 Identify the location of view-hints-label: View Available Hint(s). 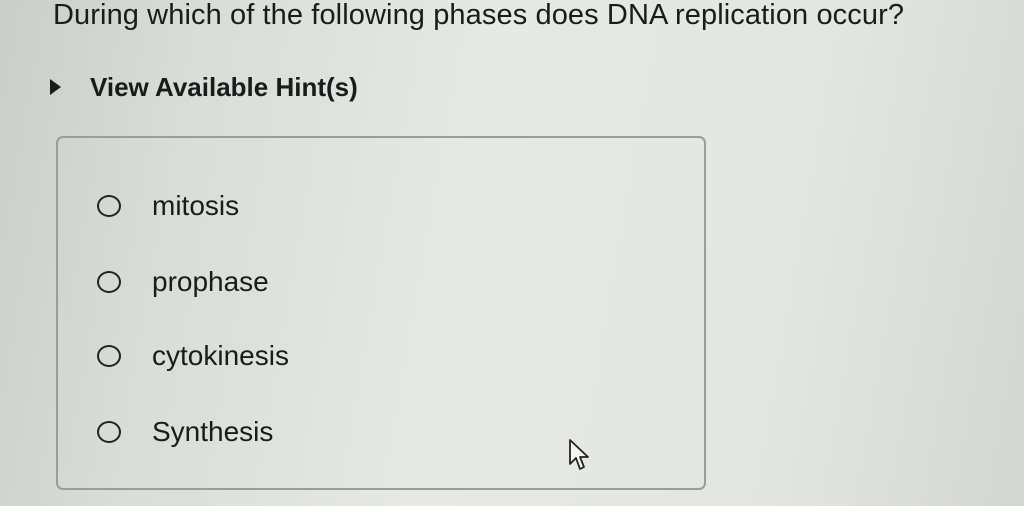
(224, 86).